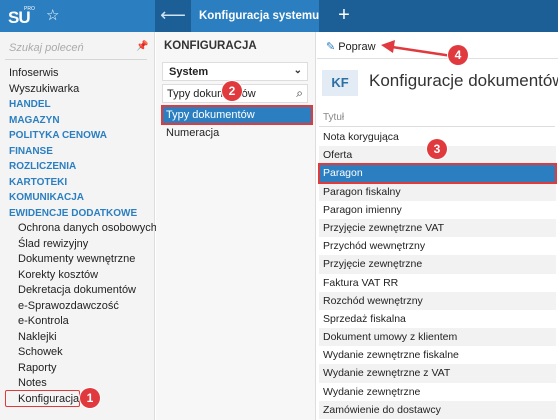 Image resolution: width=558 pixels, height=420 pixels. What do you see at coordinates (437, 392) in the screenshot?
I see `table-row: Wydanie zewnętrzne` at bounding box center [437, 392].